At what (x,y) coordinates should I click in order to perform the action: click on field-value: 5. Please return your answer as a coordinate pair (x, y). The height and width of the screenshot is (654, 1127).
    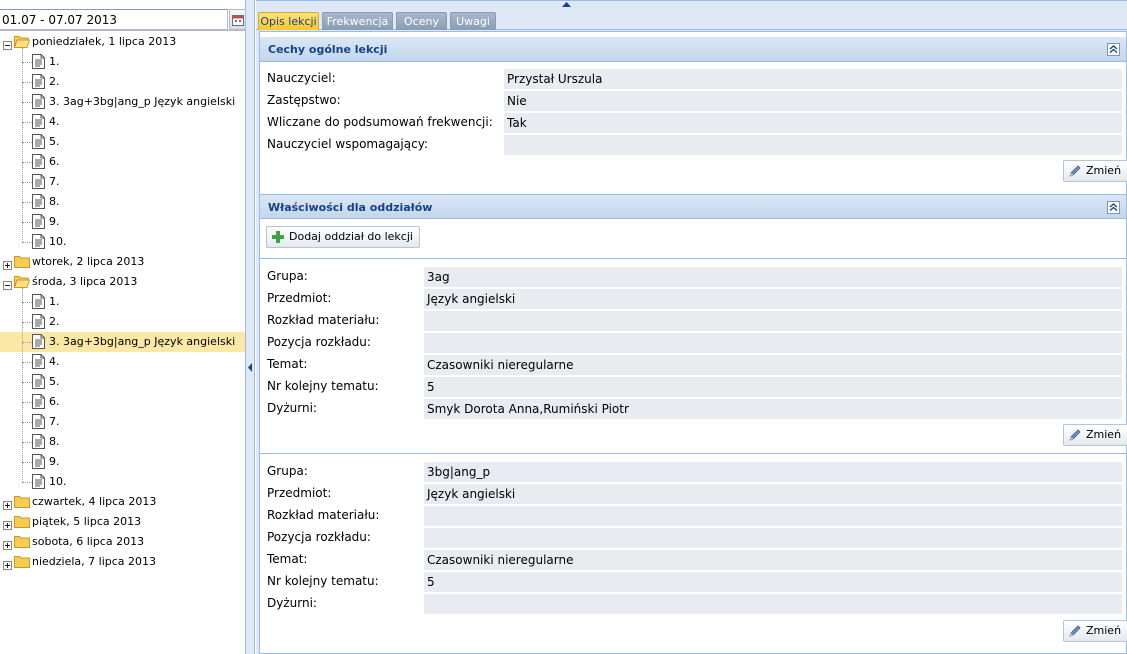
    Looking at the image, I should click on (773, 387).